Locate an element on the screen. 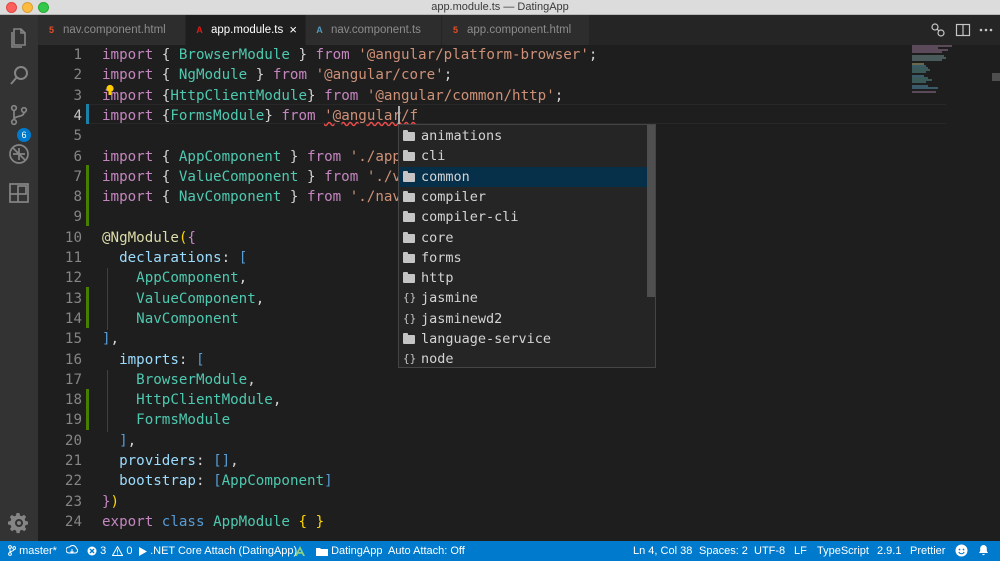 Image resolution: width=1000 pixels, height=561 pixels. suggestion-item: common is located at coordinates (523, 176).